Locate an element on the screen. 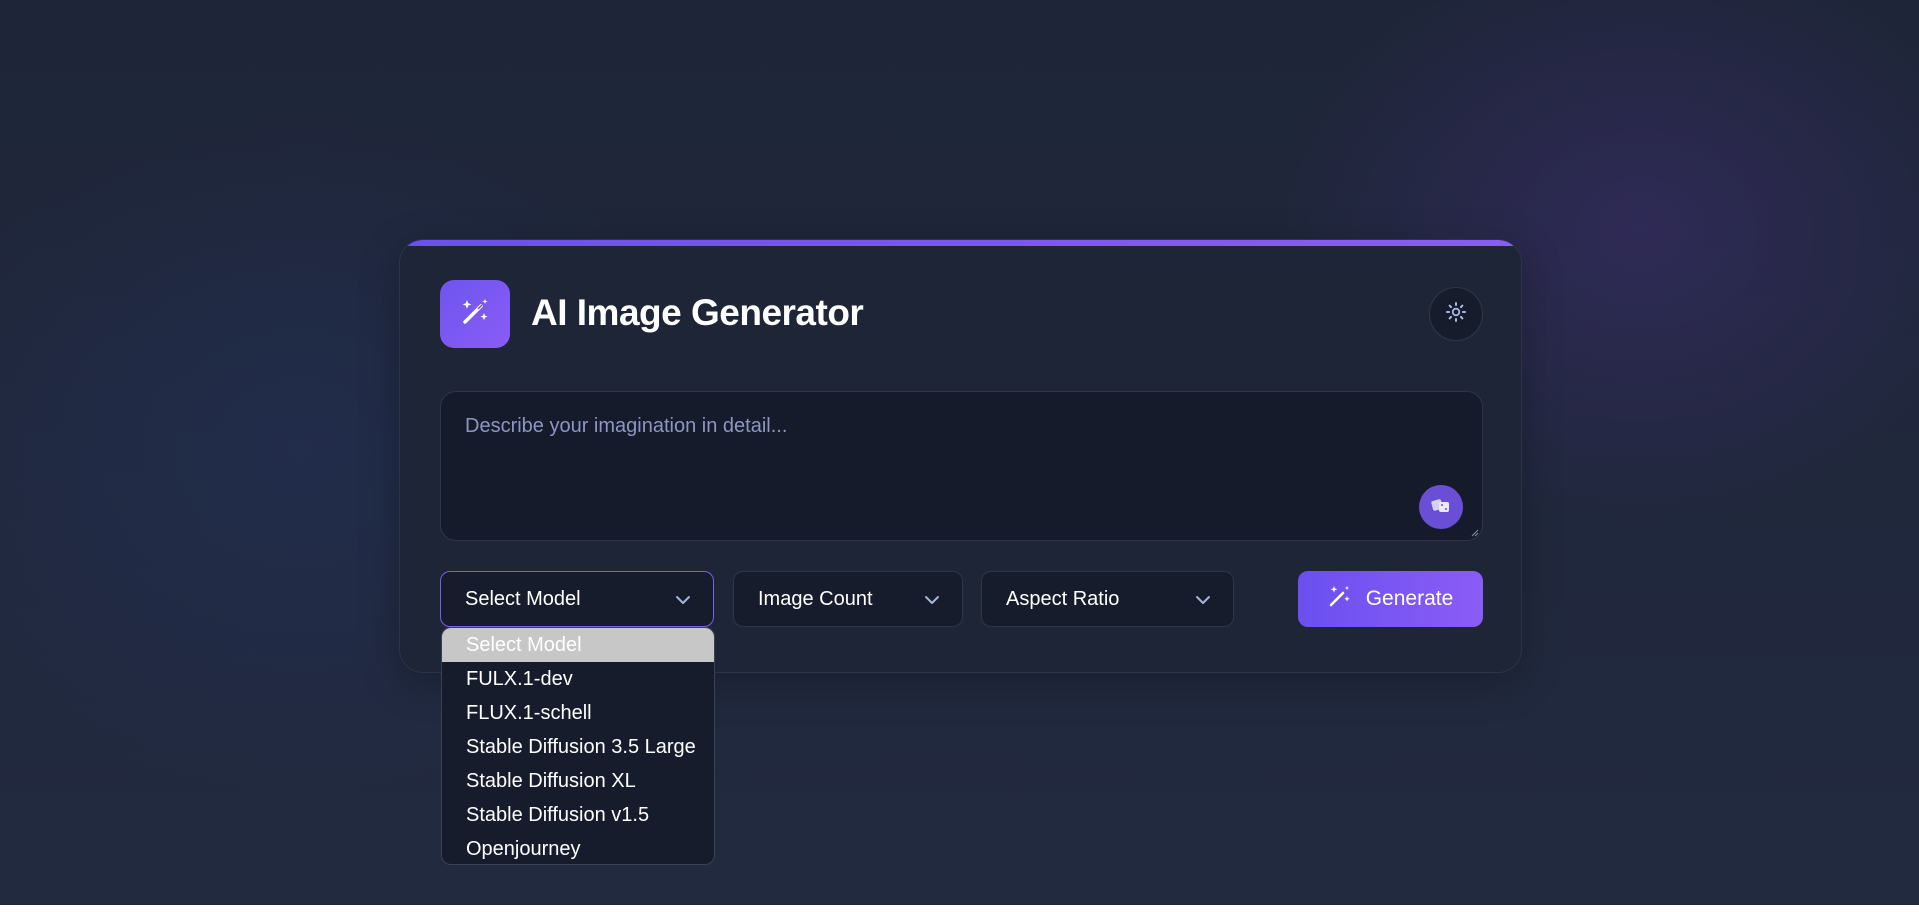 The width and height of the screenshot is (1919, 912). model-option: Select Model is located at coordinates (578, 645).